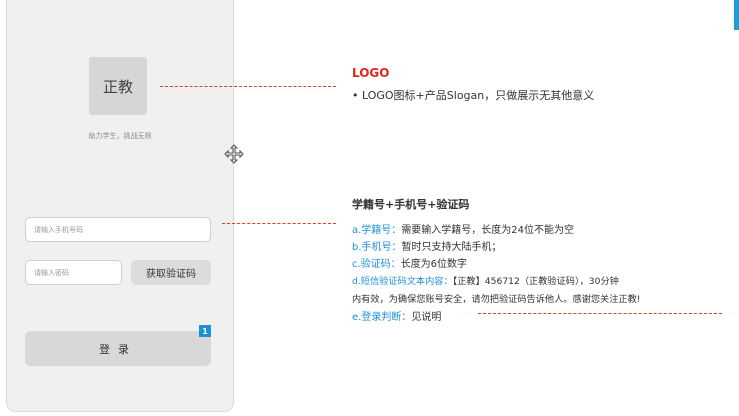 The height and width of the screenshot is (416, 739). Describe the element at coordinates (402, 281) in the screenshot. I see `annotation-key: d.短信验证码文本内容：` at that location.